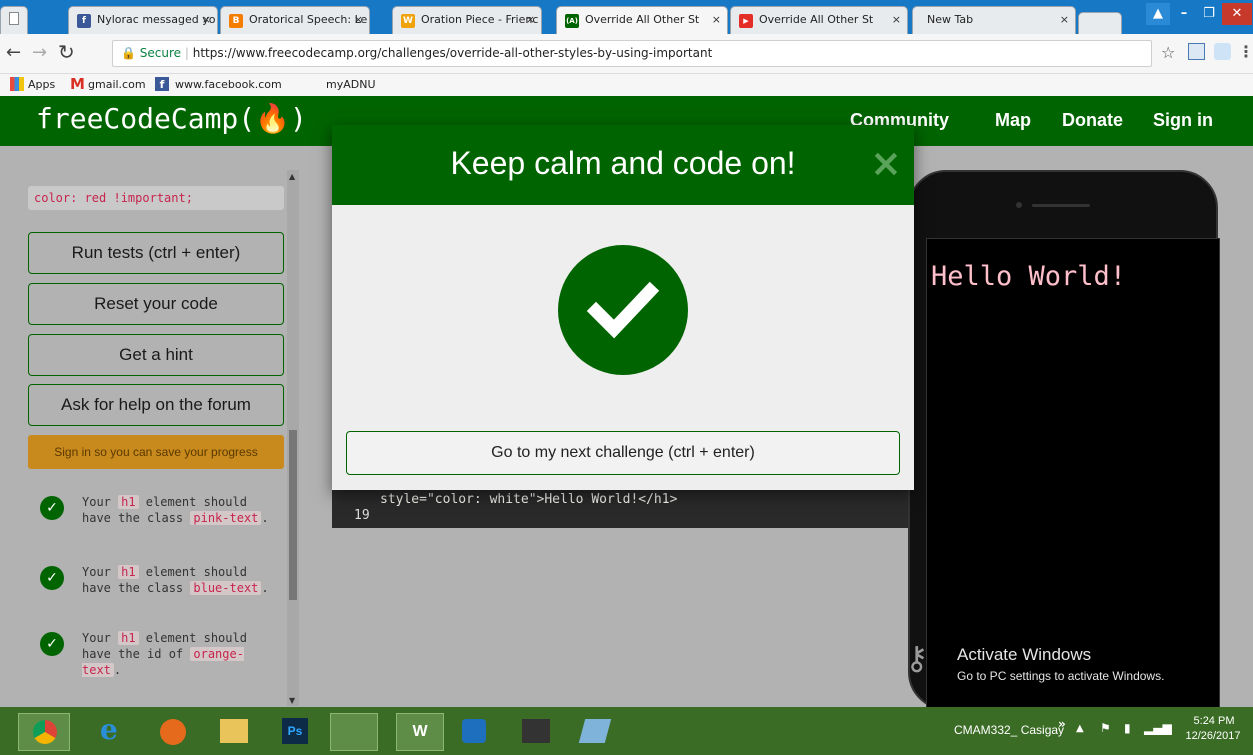 The width and height of the screenshot is (1253, 755). What do you see at coordinates (1080, 728) in the screenshot?
I see `tray-up-icon: ▲` at bounding box center [1080, 728].